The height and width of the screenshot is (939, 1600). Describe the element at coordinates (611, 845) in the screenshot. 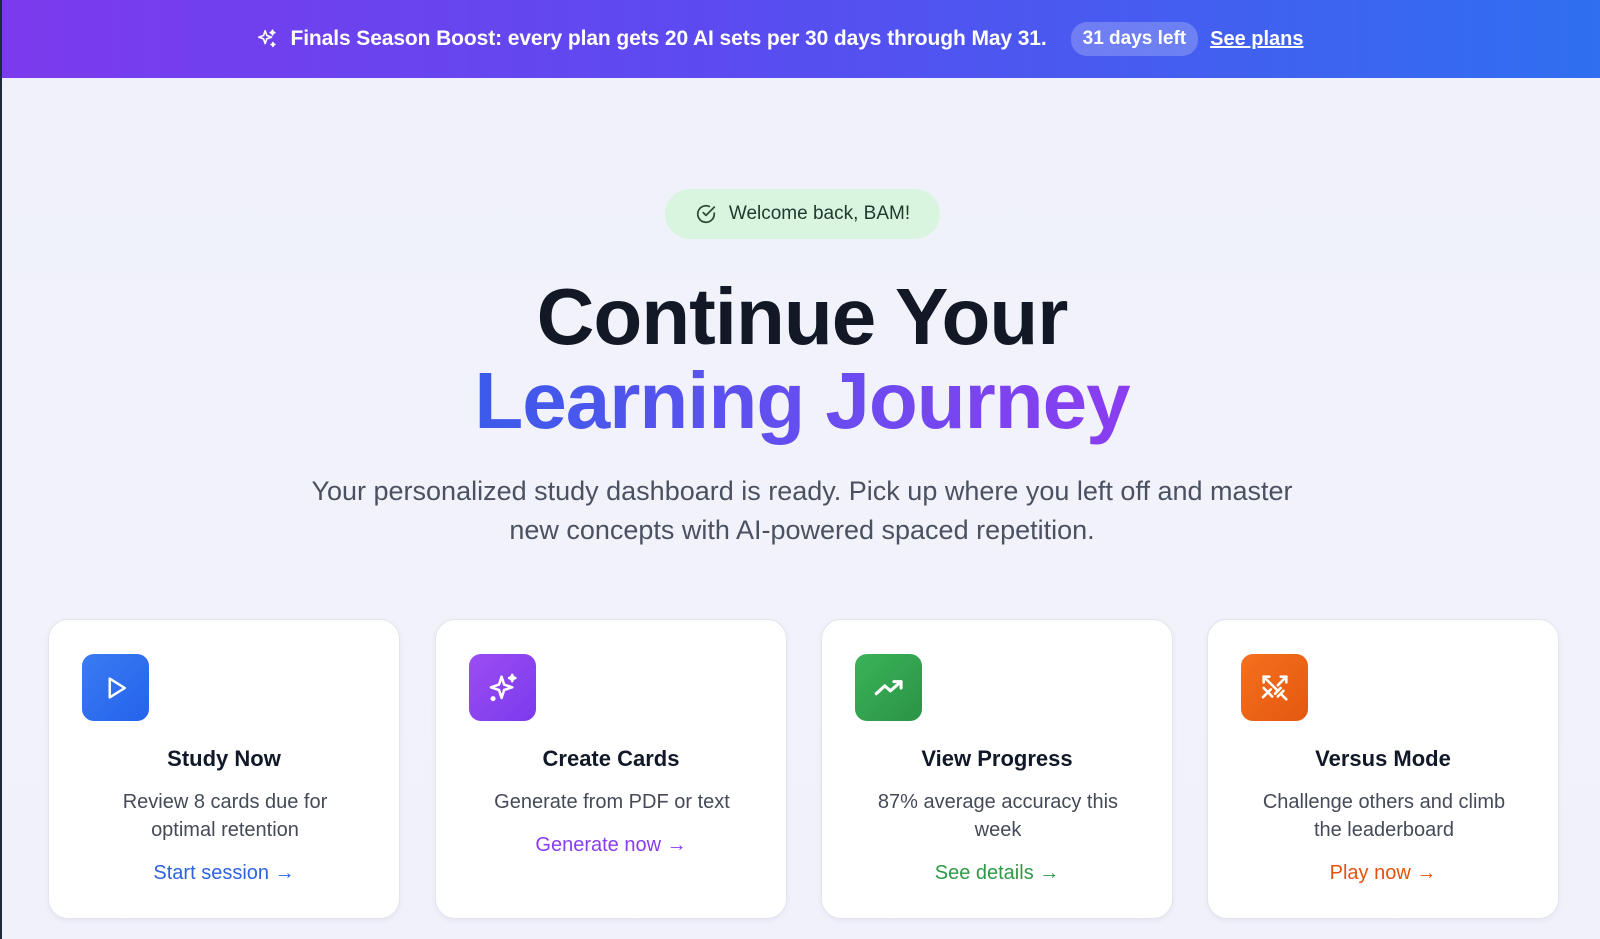

I see `generate-now-link: Generate now →` at that location.